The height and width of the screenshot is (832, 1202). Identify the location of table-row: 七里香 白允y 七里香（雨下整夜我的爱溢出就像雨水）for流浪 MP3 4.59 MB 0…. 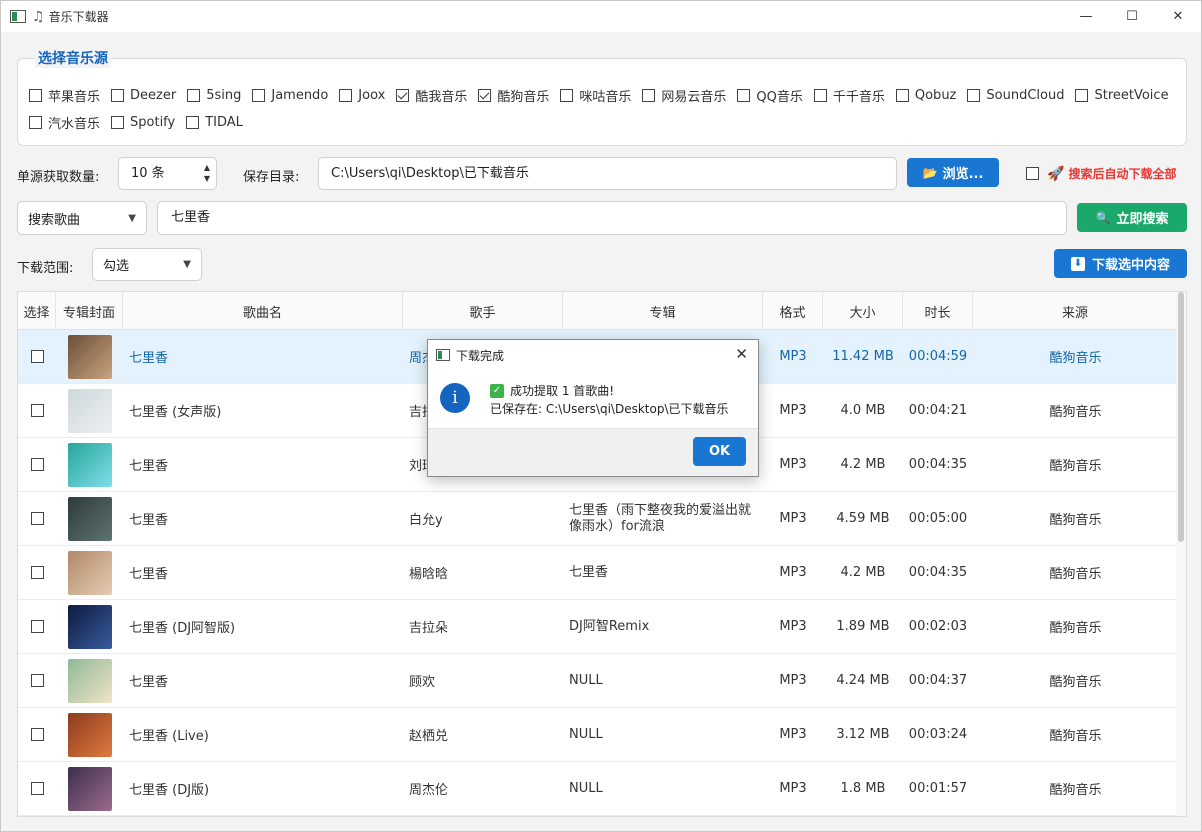
(598, 519).